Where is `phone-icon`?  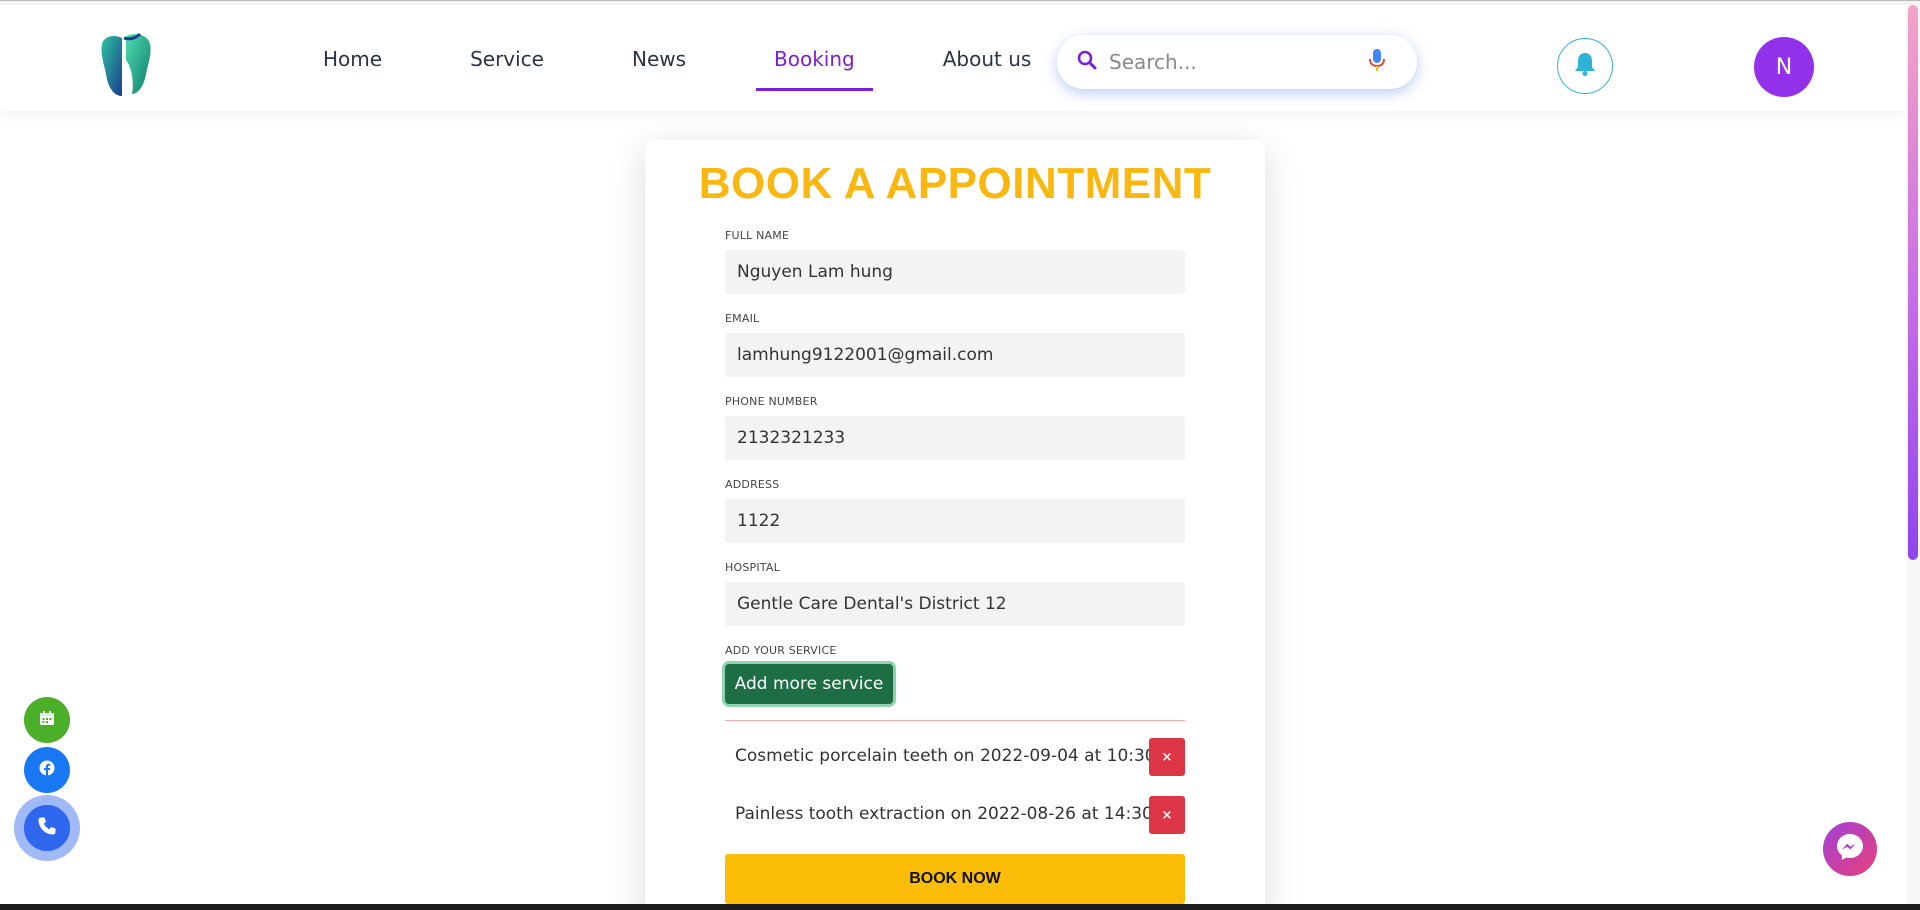
phone-icon is located at coordinates (47, 828).